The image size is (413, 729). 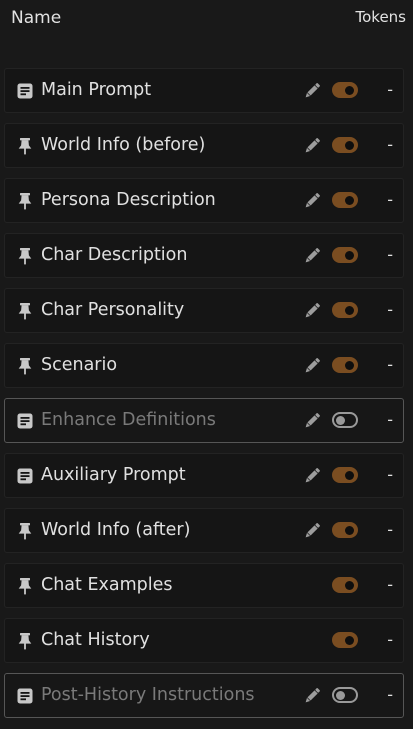 What do you see at coordinates (95, 640) in the screenshot?
I see `prompt-label: Chat History` at bounding box center [95, 640].